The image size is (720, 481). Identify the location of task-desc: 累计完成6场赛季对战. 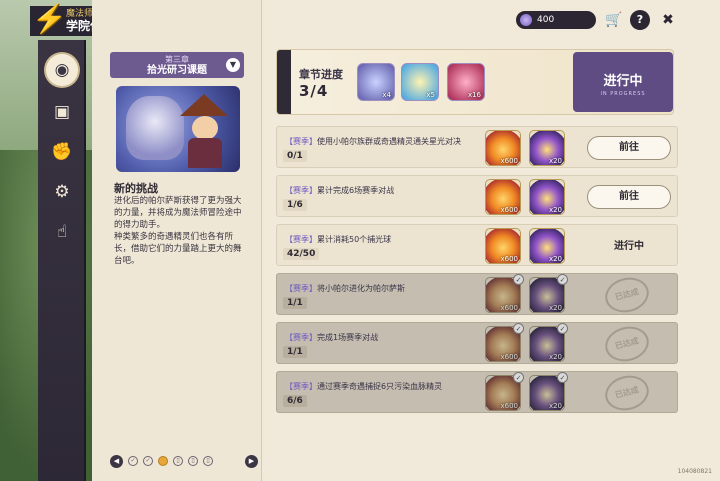
(356, 190).